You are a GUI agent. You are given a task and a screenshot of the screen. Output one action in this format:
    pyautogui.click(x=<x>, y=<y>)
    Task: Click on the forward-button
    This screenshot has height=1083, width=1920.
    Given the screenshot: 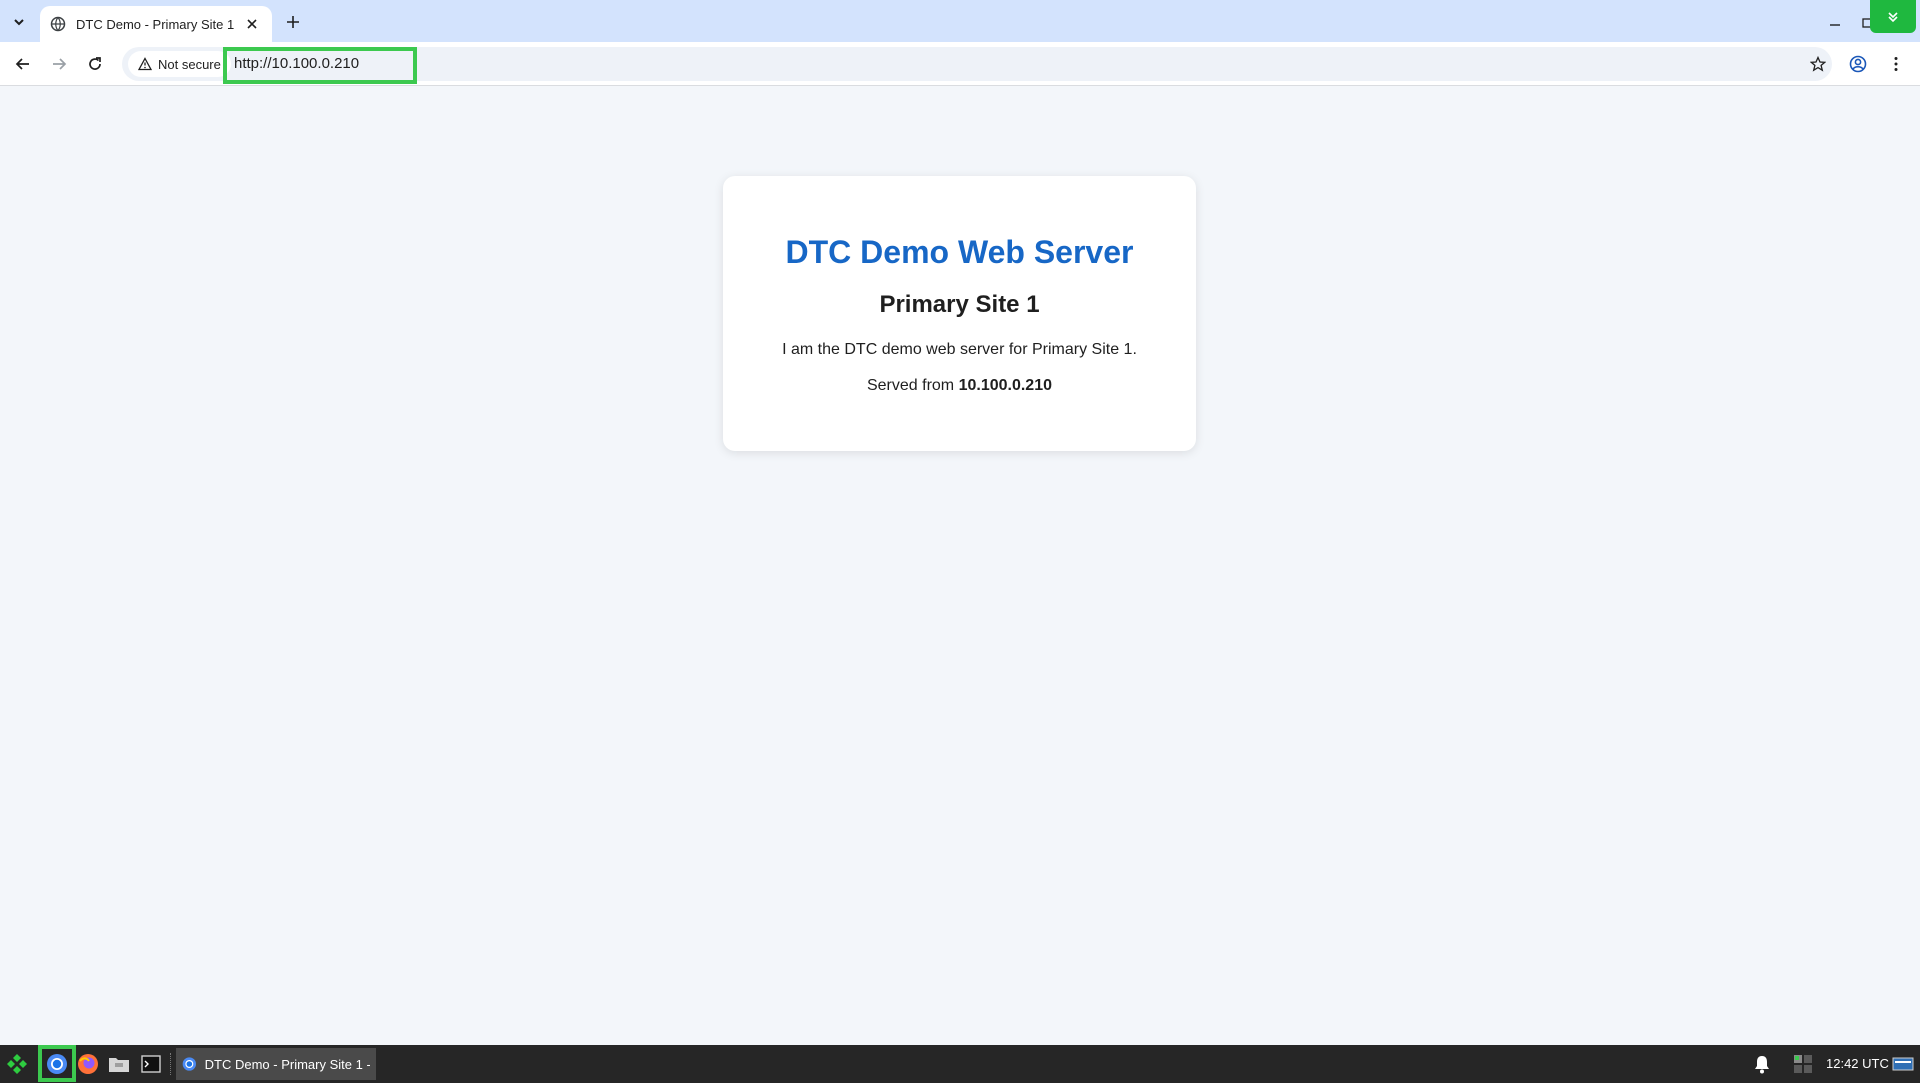 What is the action you would take?
    pyautogui.click(x=59, y=64)
    